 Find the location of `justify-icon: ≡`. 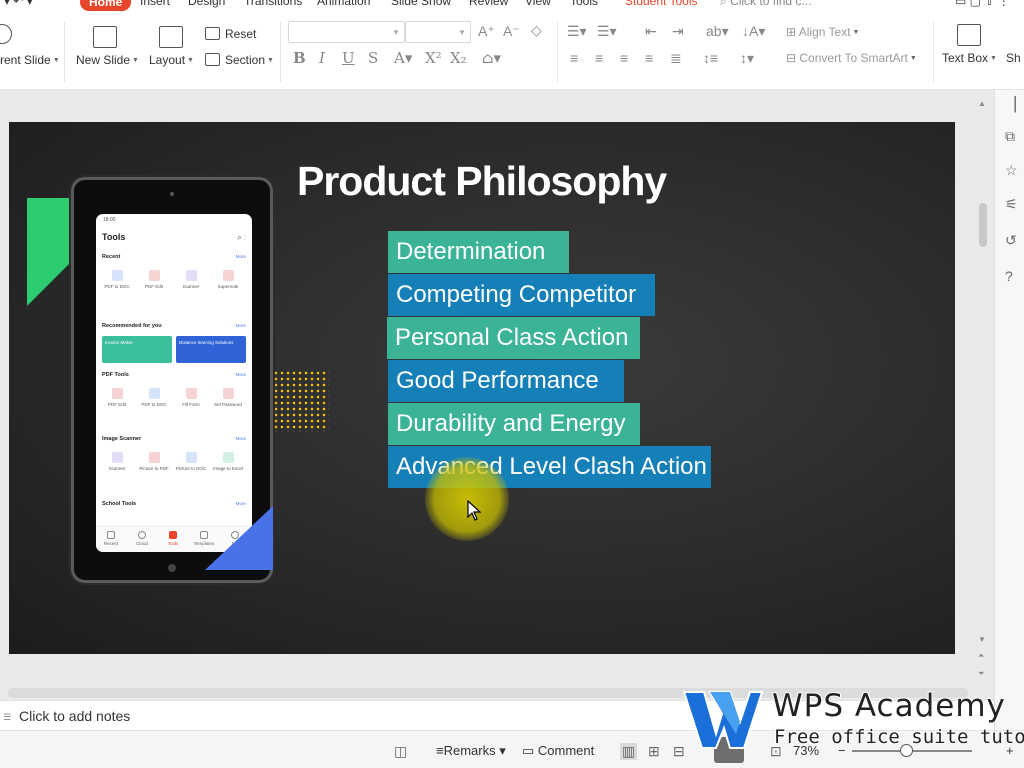

justify-icon: ≡ is located at coordinates (649, 58).